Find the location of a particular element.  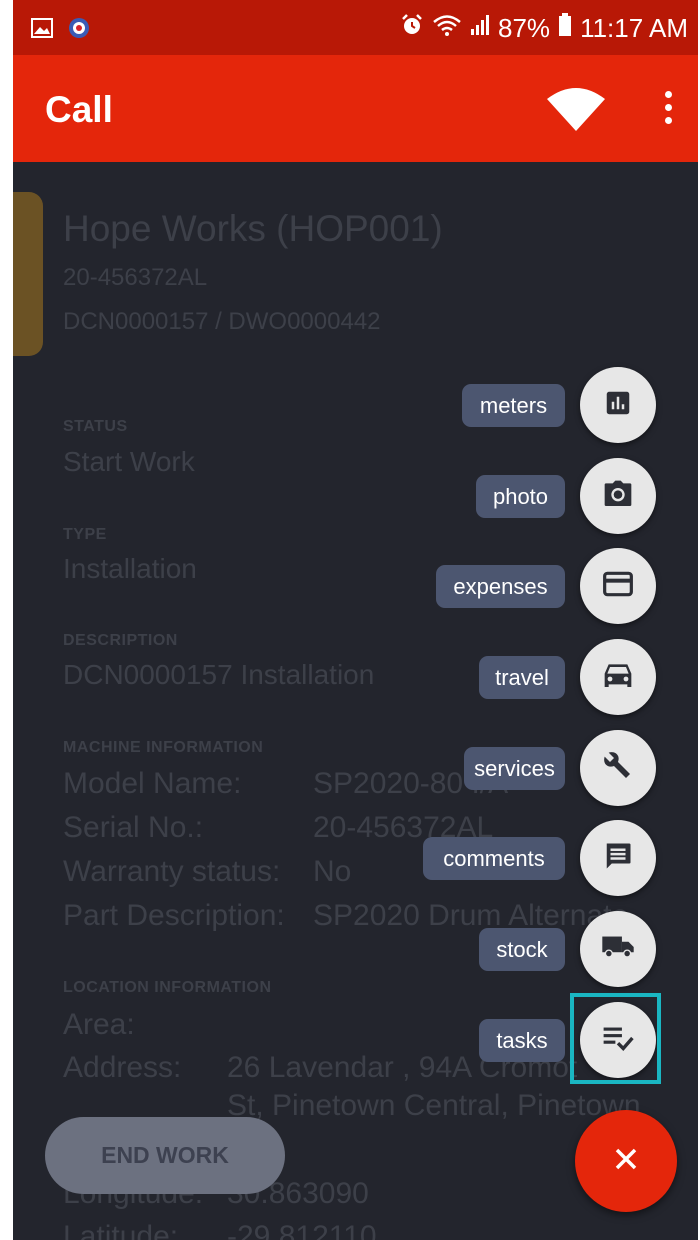

latitude-key: Latitude: is located at coordinates (121, 1230).